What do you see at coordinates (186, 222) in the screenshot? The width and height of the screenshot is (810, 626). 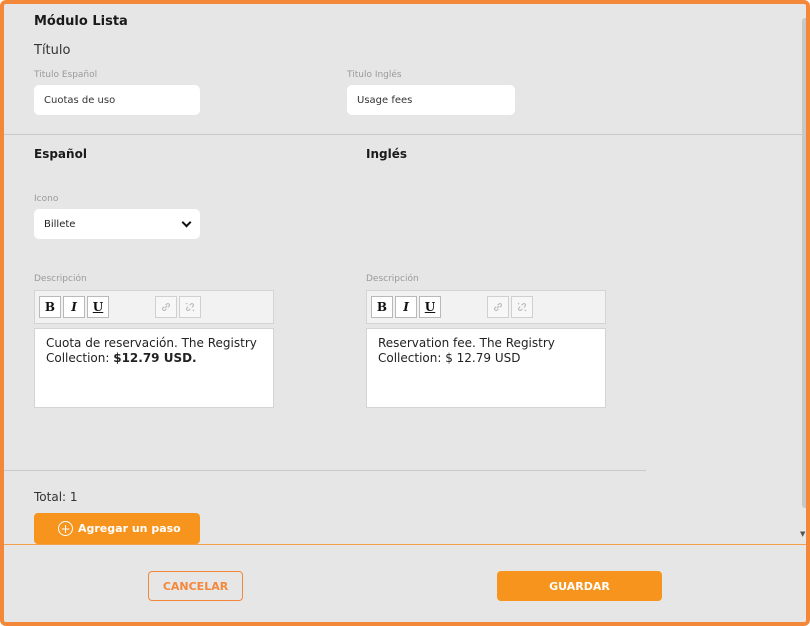 I see `chevron-down-icon` at bounding box center [186, 222].